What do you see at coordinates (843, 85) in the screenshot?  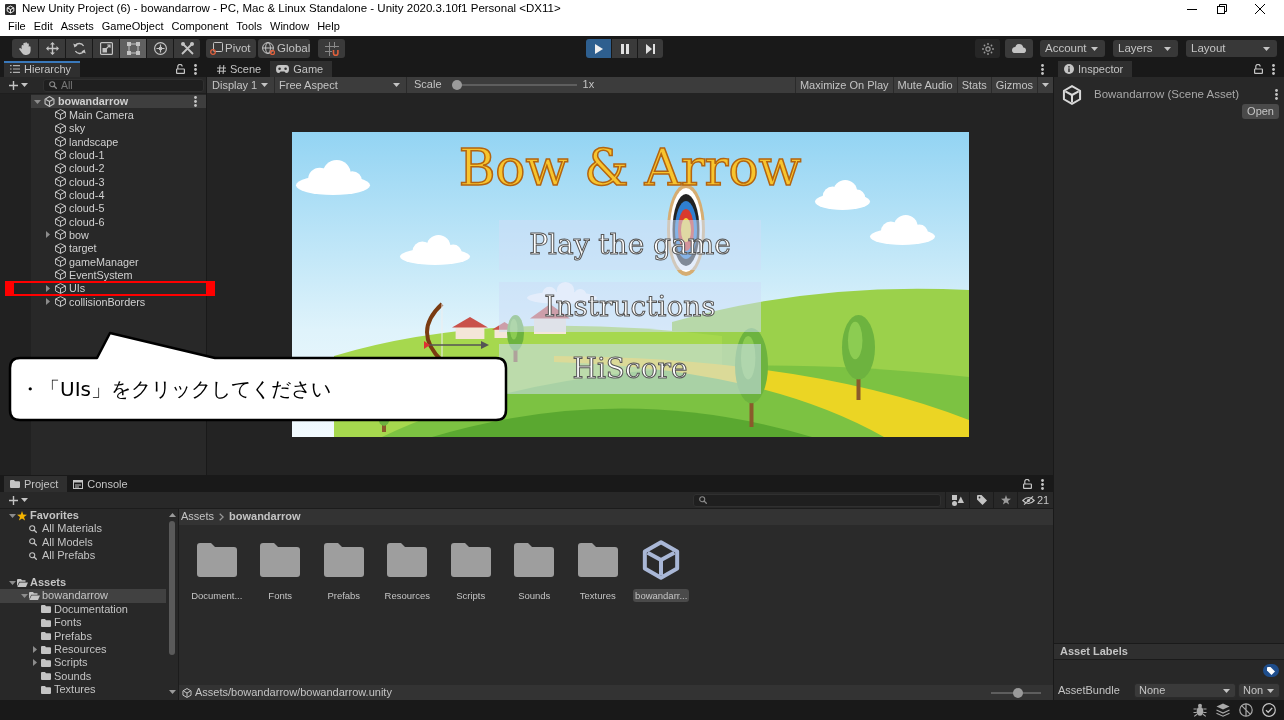 I see `toggle-button: Maximize On Play` at bounding box center [843, 85].